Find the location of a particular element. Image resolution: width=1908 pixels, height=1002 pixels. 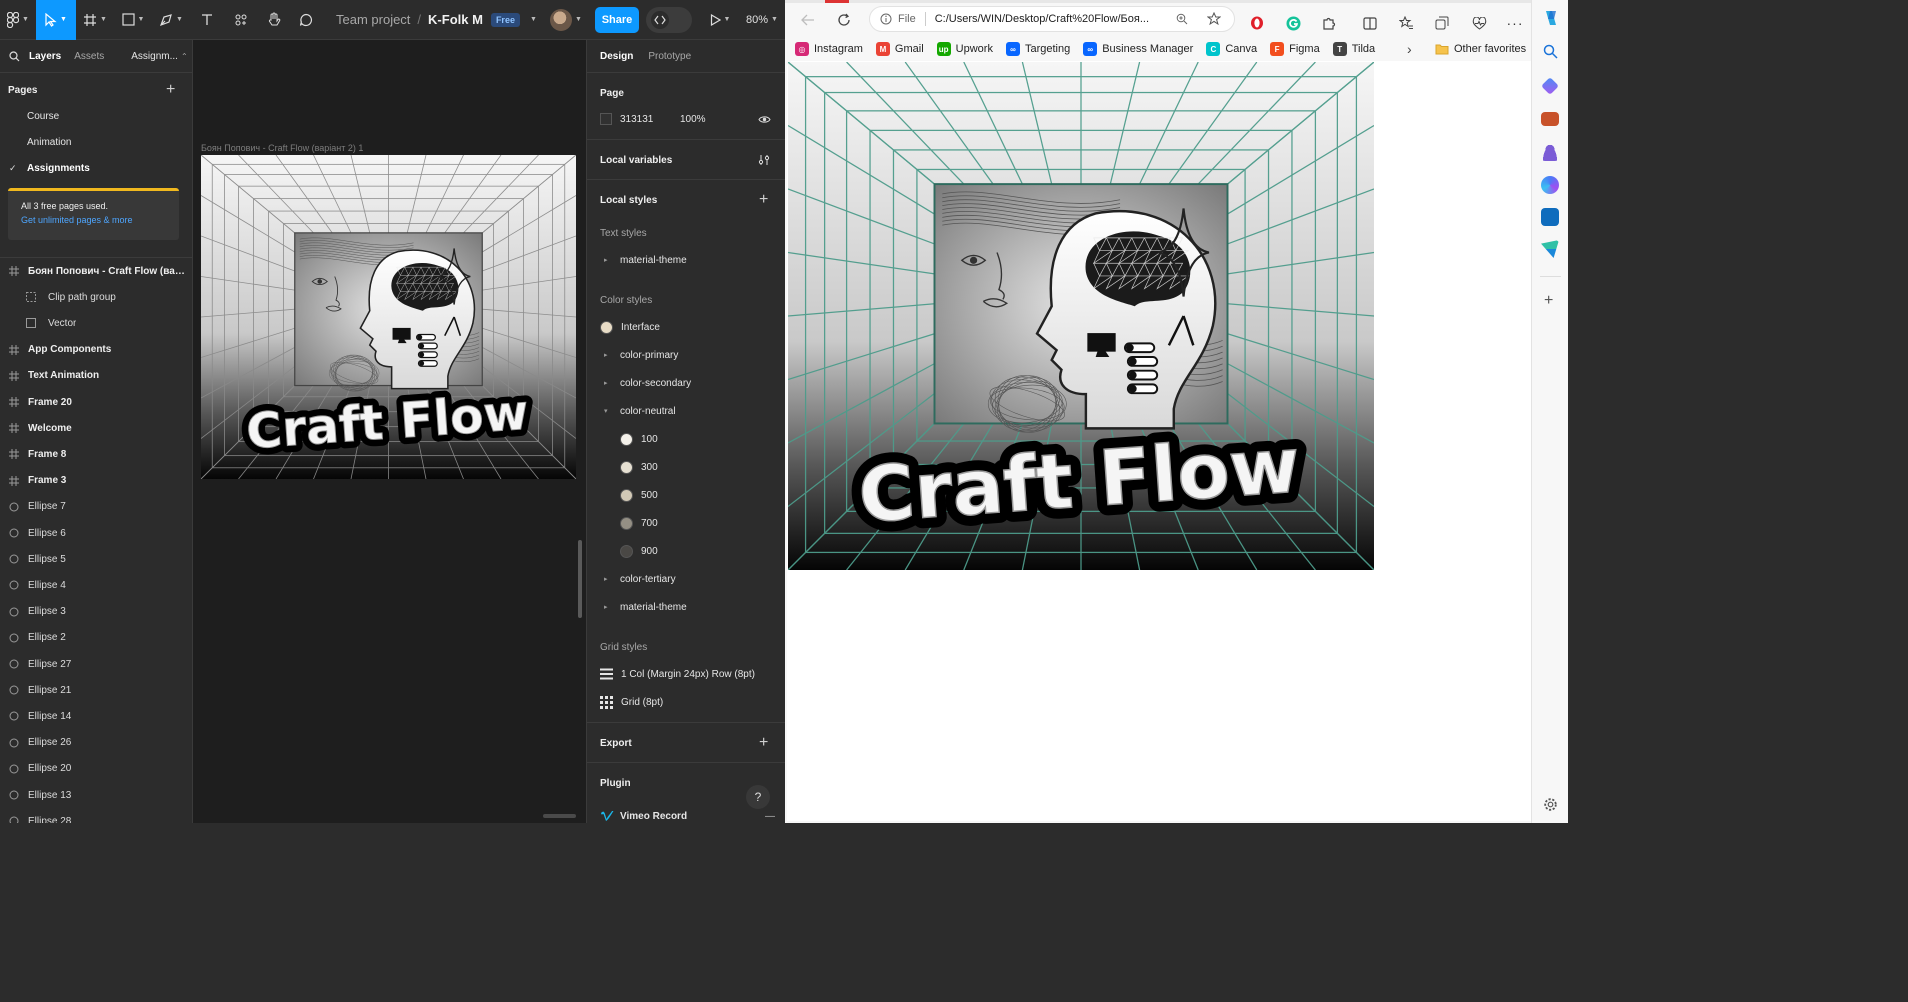

color-style-group: ▸ material-theme is located at coordinates (687, 607).